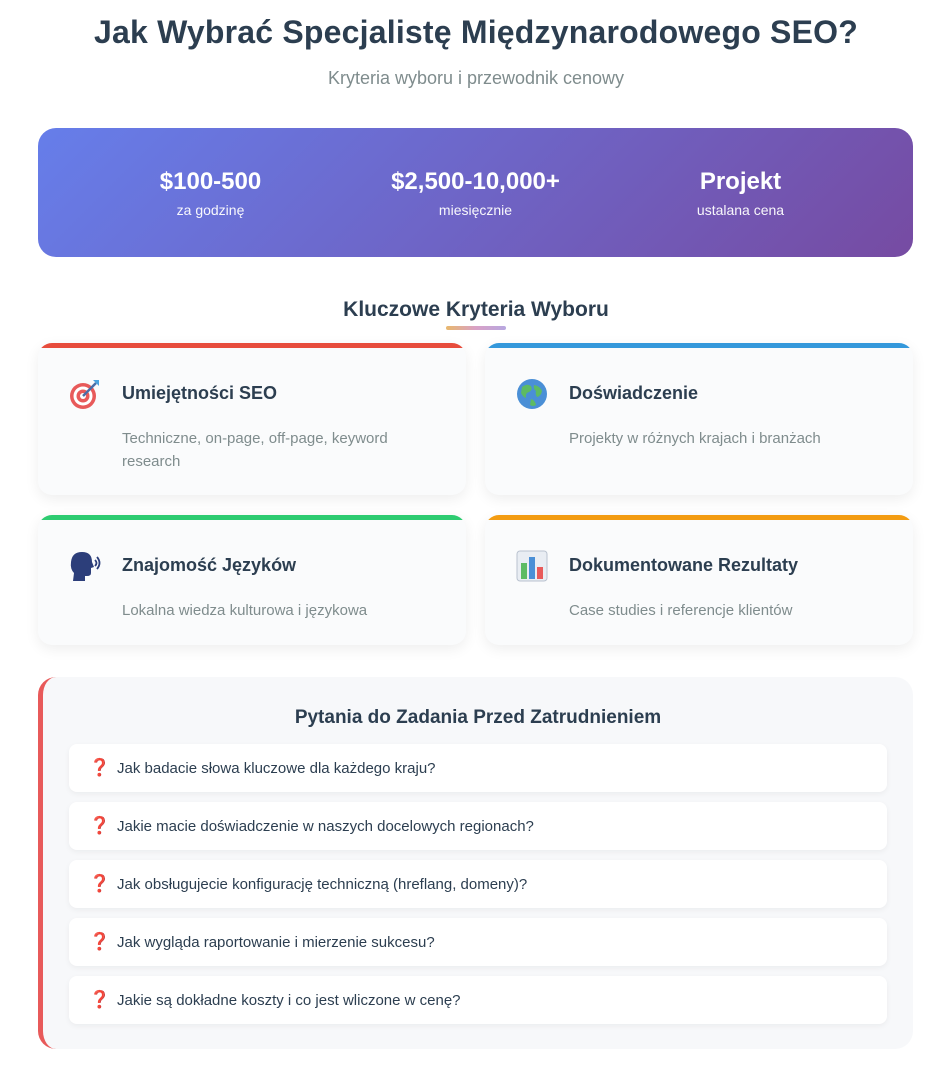 Image resolution: width=952 pixels, height=1068 pixels. I want to click on card-title: Dokumentowane Rezultaty, so click(684, 565).